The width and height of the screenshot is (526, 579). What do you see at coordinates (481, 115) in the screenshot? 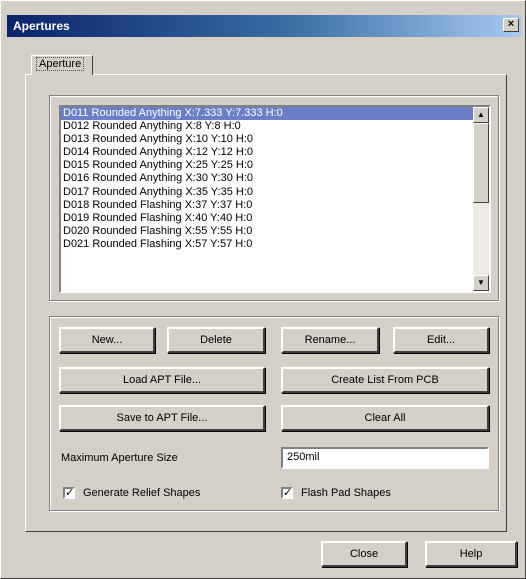
I see `scroll-up-icon: ▲` at bounding box center [481, 115].